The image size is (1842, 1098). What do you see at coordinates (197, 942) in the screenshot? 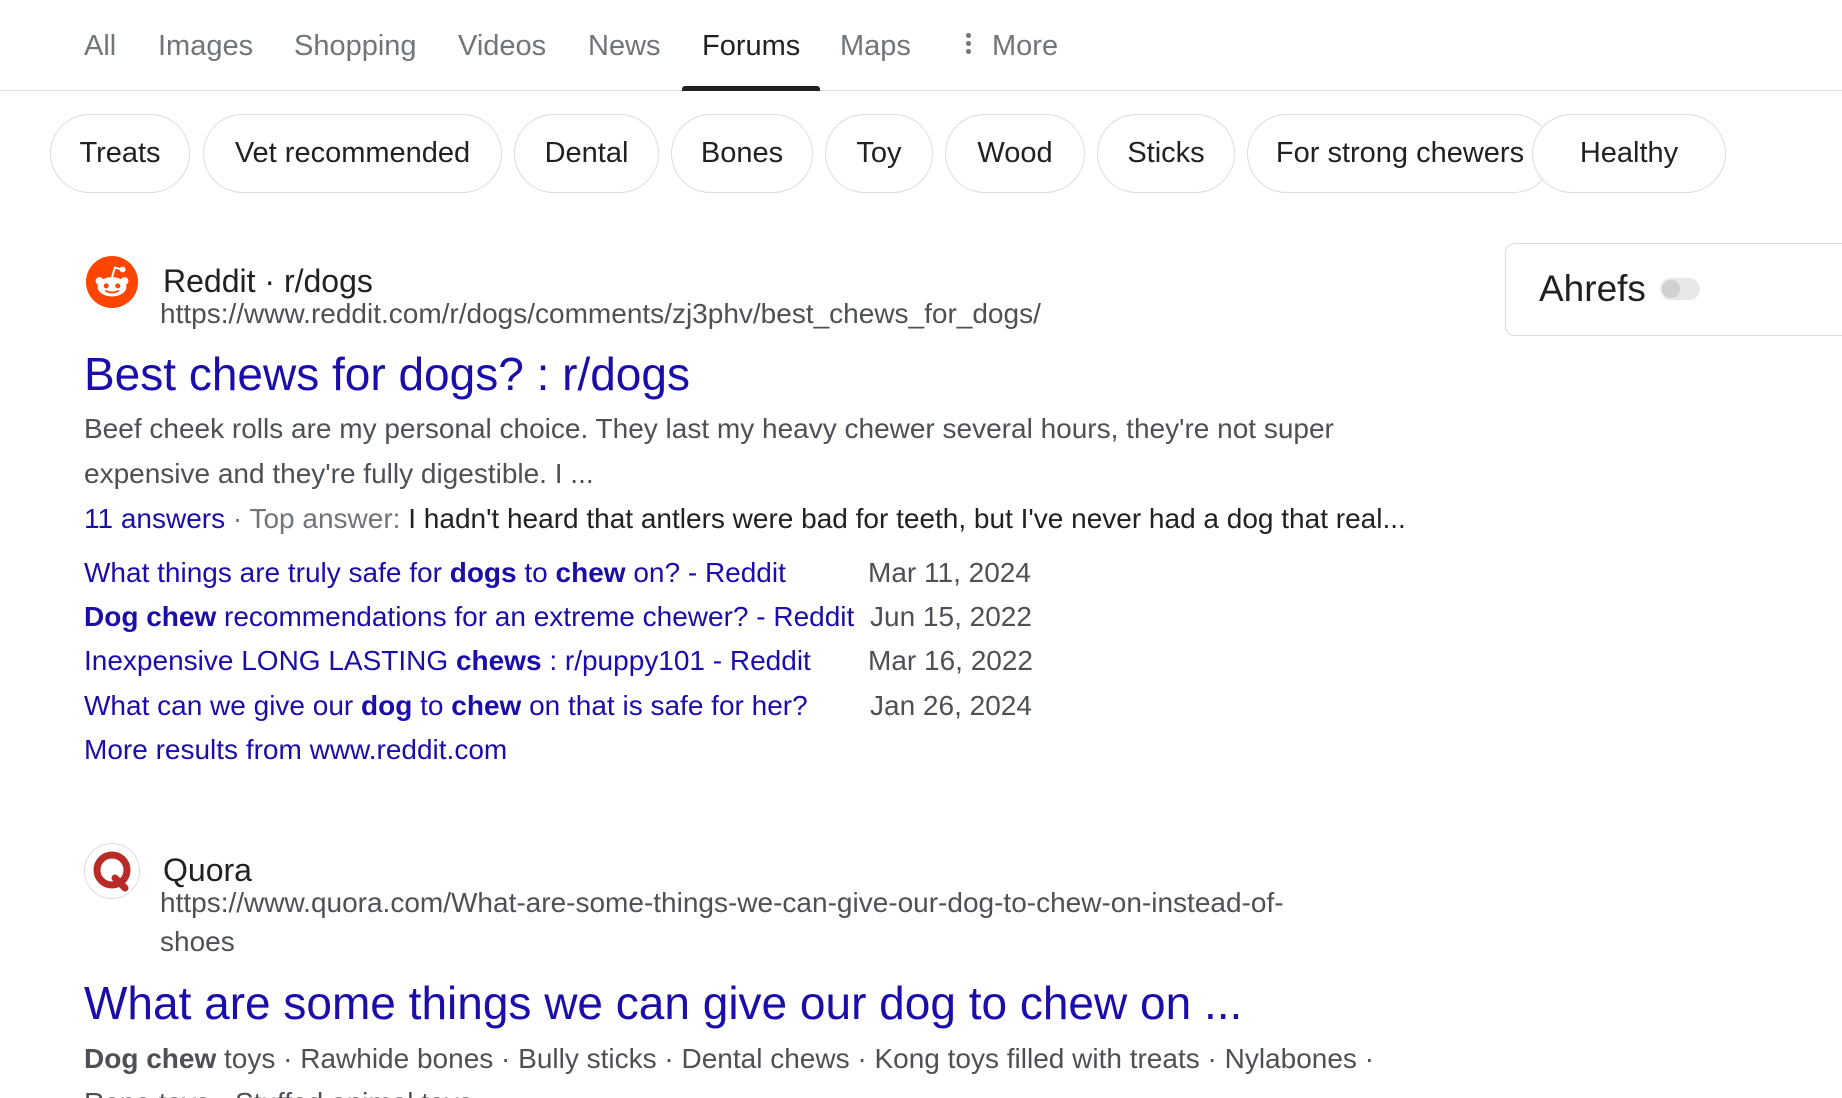
I see `quora-url-line-2: shoes` at bounding box center [197, 942].